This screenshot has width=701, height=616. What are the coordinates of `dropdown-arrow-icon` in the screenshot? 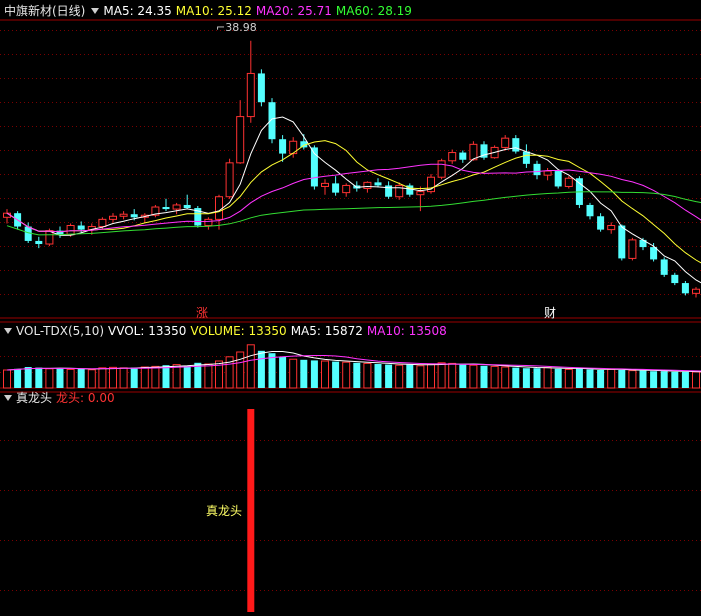 It's located at (95, 11).